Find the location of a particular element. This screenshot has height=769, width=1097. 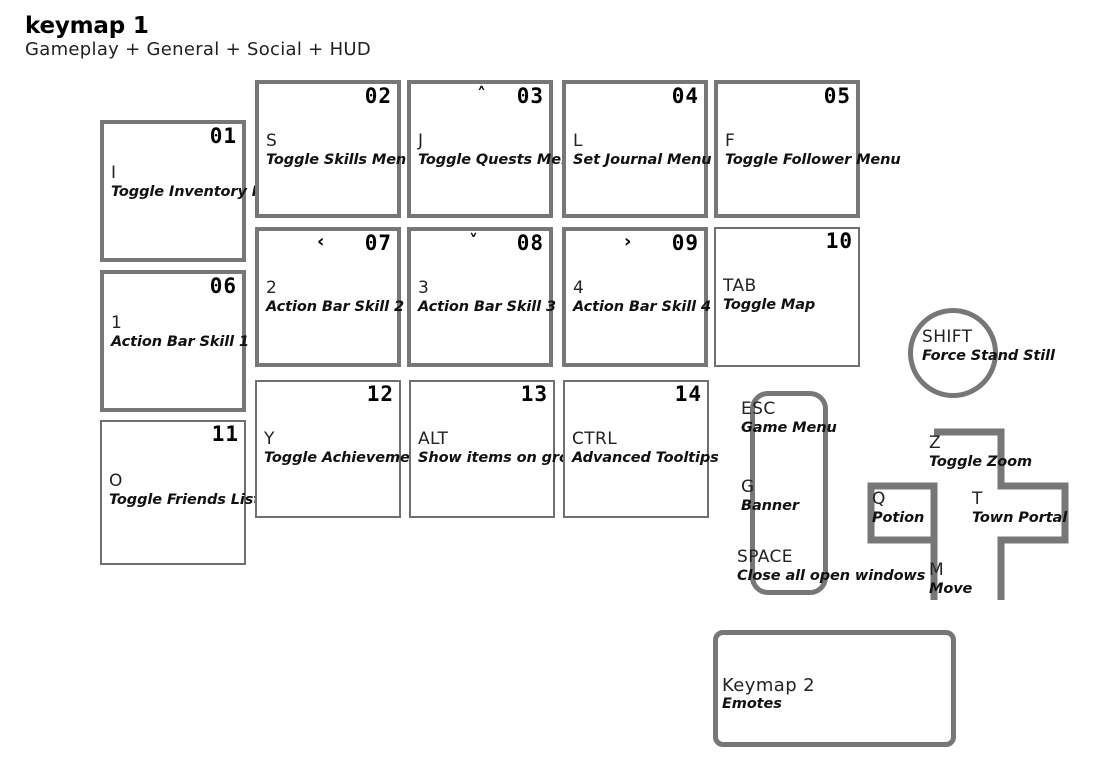

key-card-02: 02 S Toggle Skills Menu is located at coordinates (335, 149).